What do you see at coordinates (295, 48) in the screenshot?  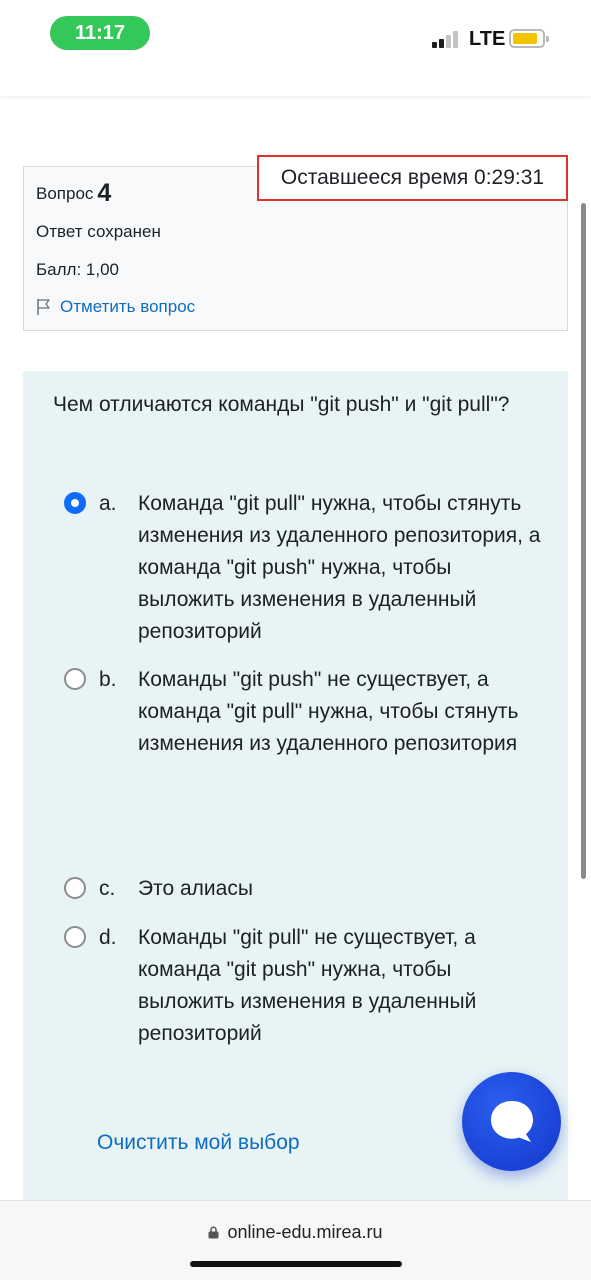 I see `status-bar: 11:17 LTE` at bounding box center [295, 48].